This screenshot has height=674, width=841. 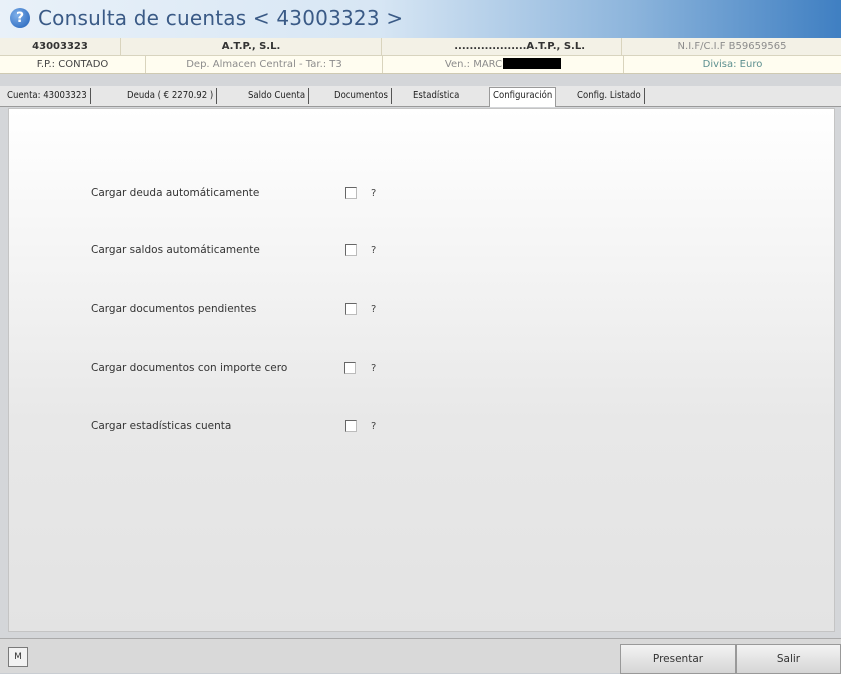 I want to click on tab-debt: Deuda ( € 2270.92 ), so click(x=171, y=96).